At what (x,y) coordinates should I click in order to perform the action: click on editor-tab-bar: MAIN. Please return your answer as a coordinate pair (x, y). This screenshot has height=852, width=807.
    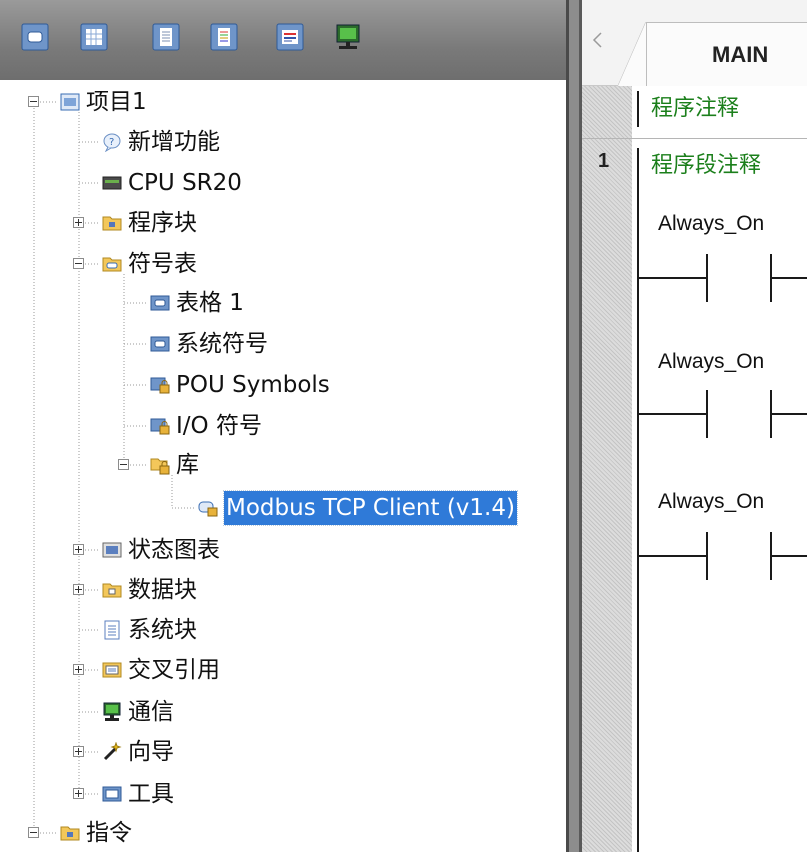
    Looking at the image, I should click on (694, 43).